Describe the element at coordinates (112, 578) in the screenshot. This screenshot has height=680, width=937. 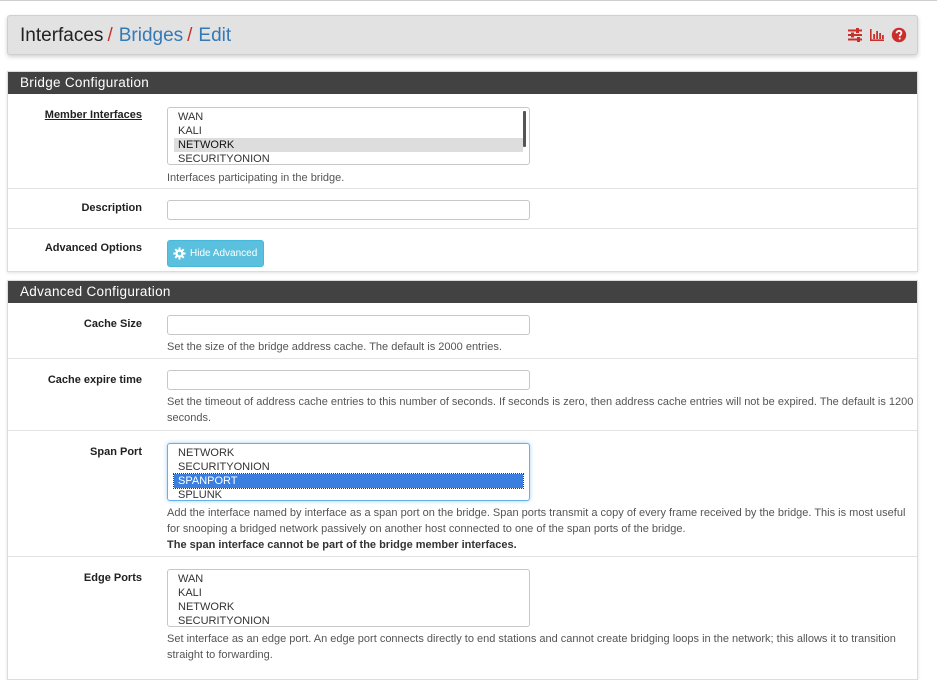
I see `edge-ports-label: Edge Ports` at that location.